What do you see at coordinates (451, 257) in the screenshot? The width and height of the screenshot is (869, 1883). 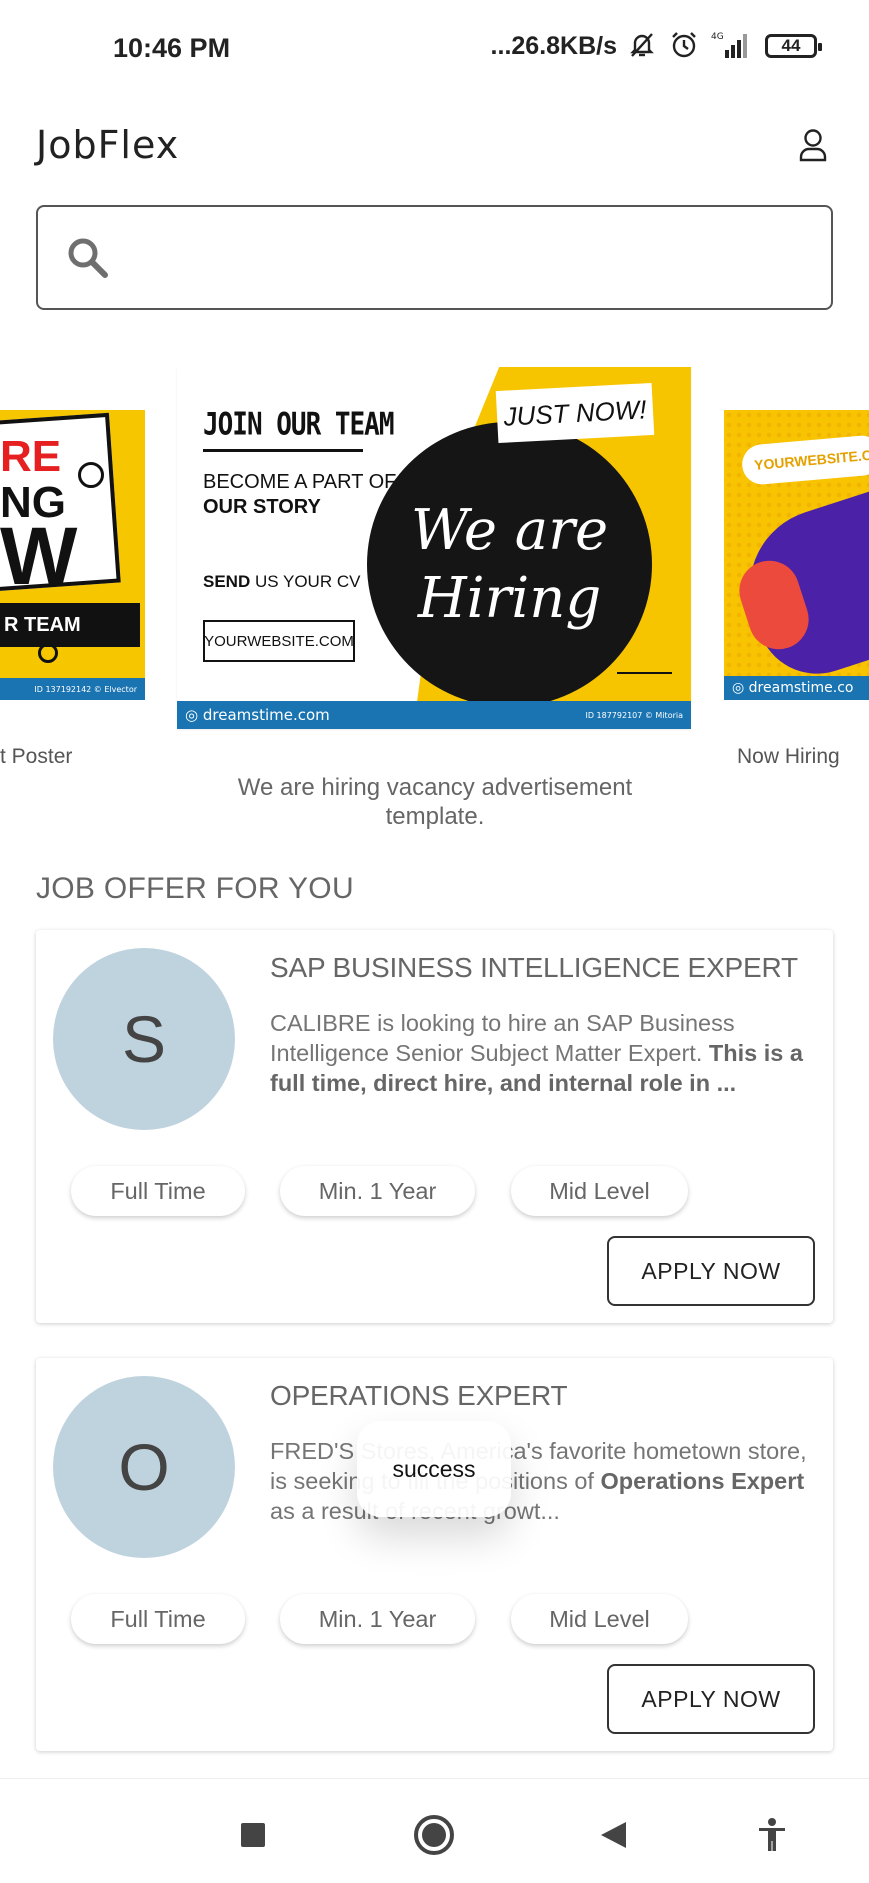 I see `search-input` at bounding box center [451, 257].